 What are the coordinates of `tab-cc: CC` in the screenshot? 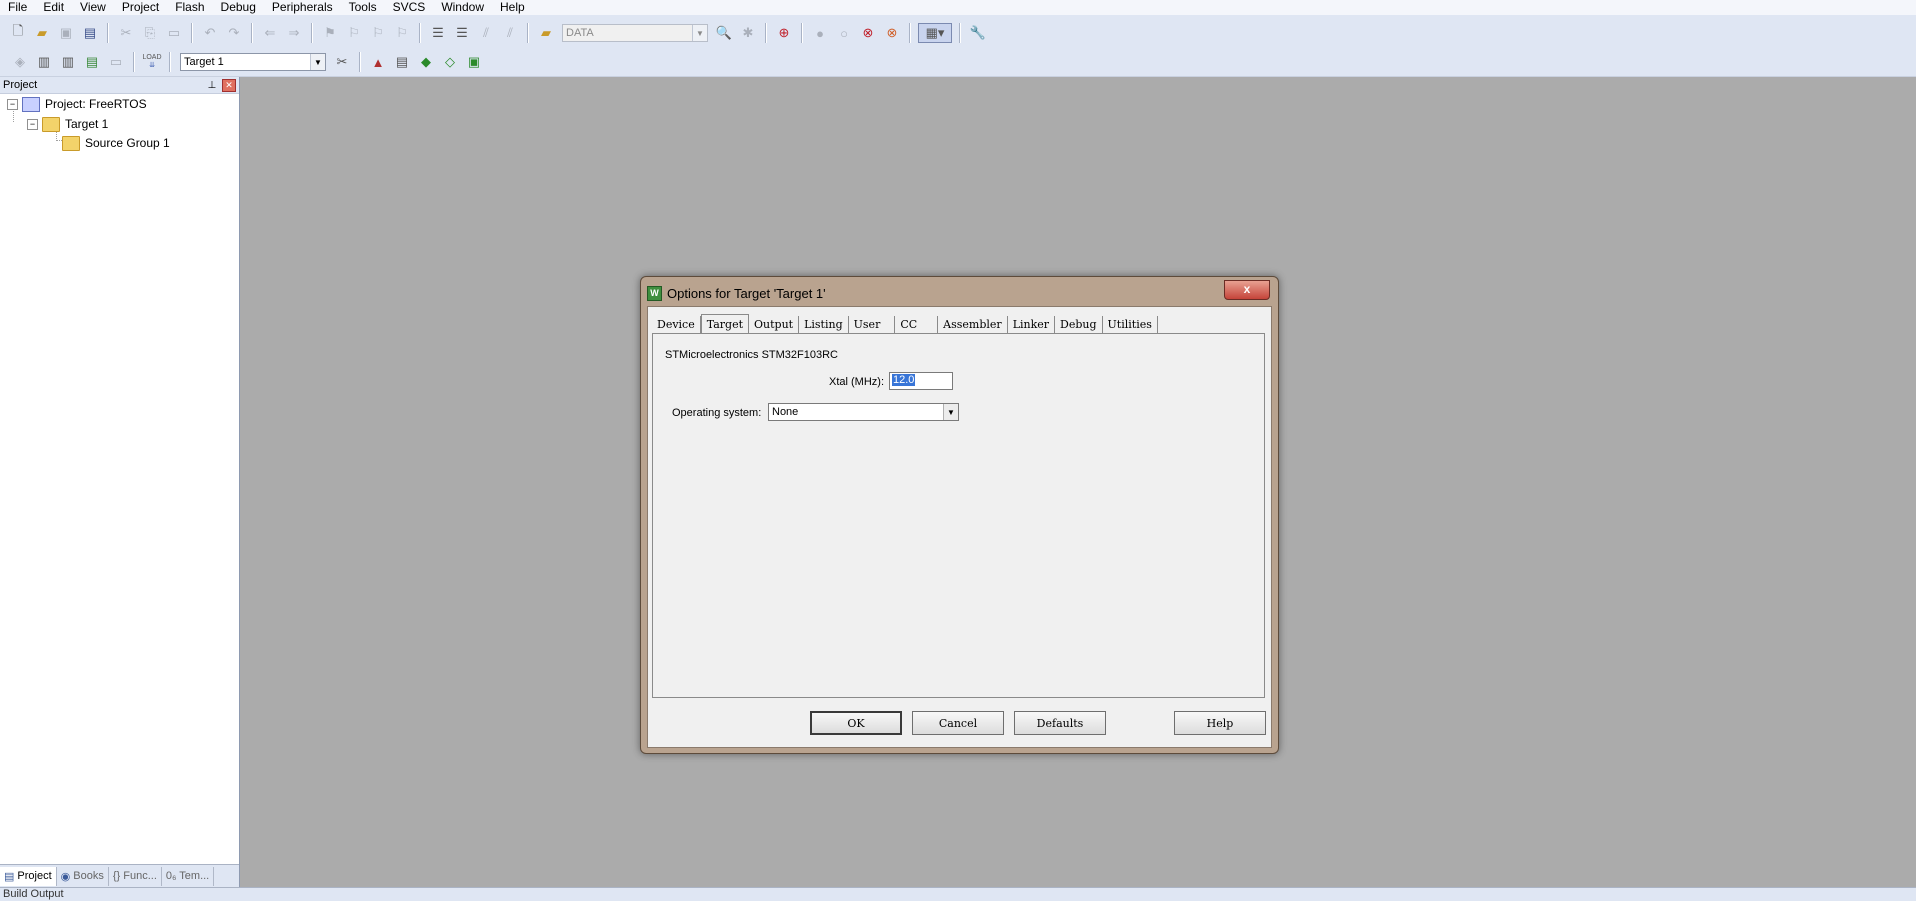 It's located at (917, 324).